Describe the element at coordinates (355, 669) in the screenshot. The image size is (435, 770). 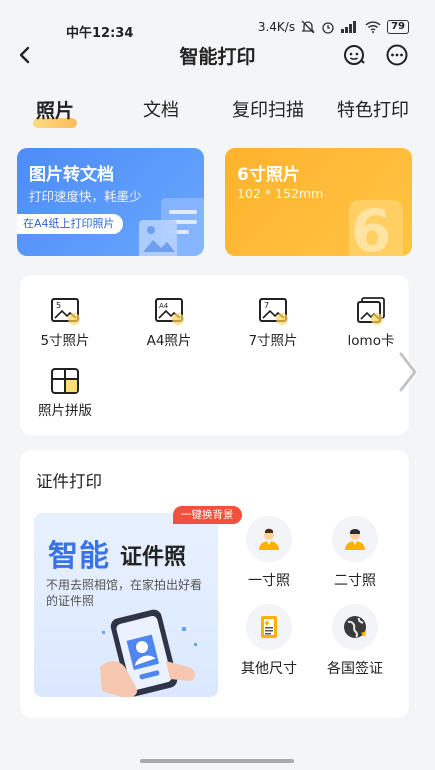
I see `id-item-label: 各国签证` at that location.